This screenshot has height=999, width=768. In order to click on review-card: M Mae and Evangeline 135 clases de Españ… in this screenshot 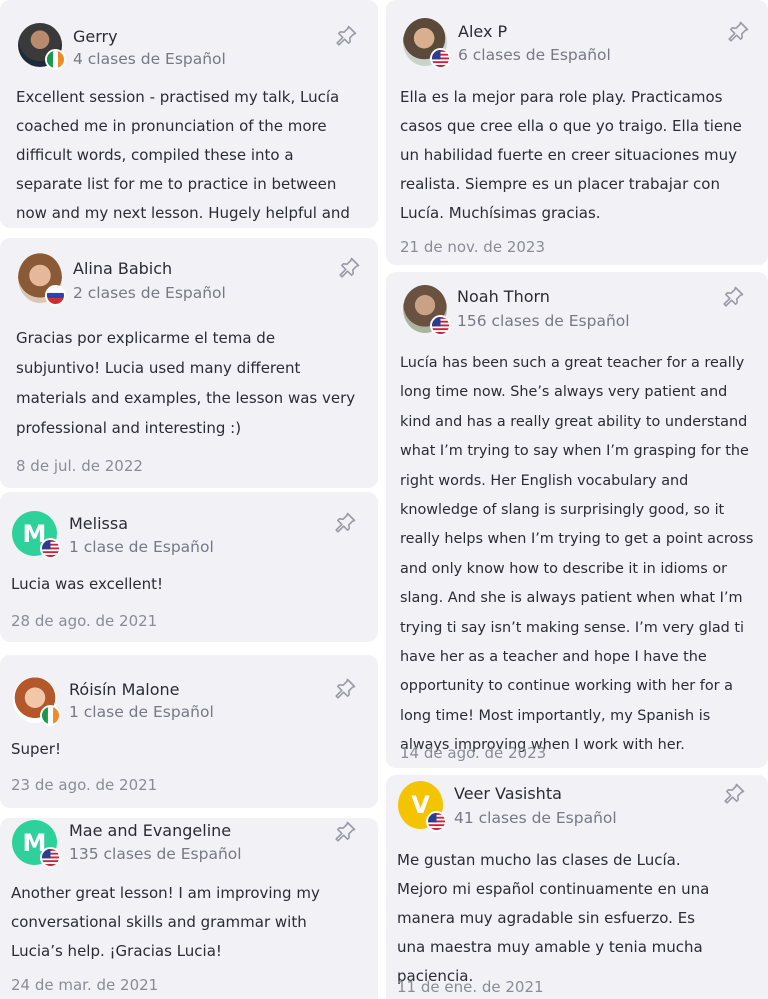, I will do `click(189, 908)`.